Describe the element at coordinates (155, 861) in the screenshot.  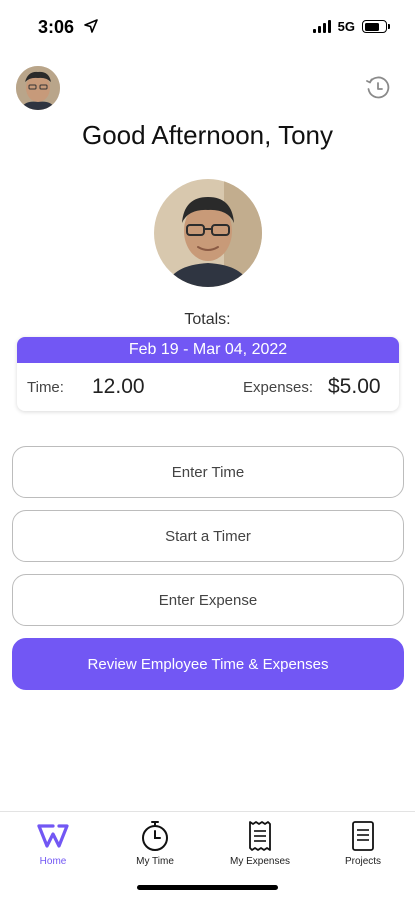
I see `tab-my-time-label: My Time` at that location.